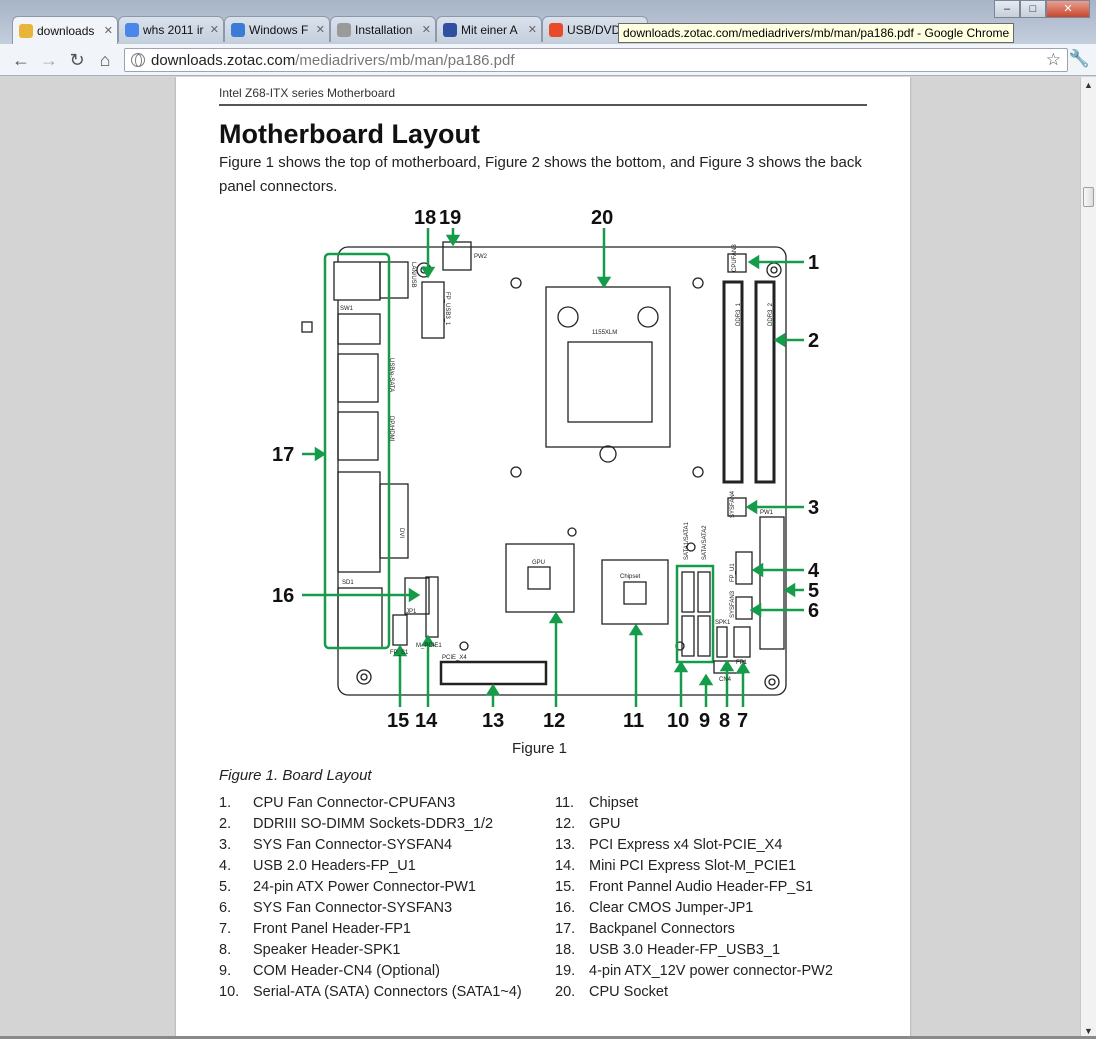  I want to click on legend-item: 9. COM Header-CN4 (Optional), so click(370, 973).